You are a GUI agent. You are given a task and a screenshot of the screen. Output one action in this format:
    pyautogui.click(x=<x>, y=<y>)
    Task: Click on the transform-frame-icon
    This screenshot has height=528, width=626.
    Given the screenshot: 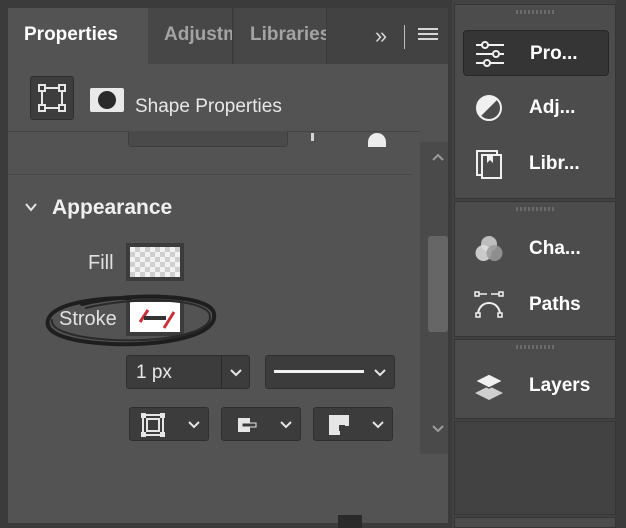 What is the action you would take?
    pyautogui.click(x=52, y=98)
    